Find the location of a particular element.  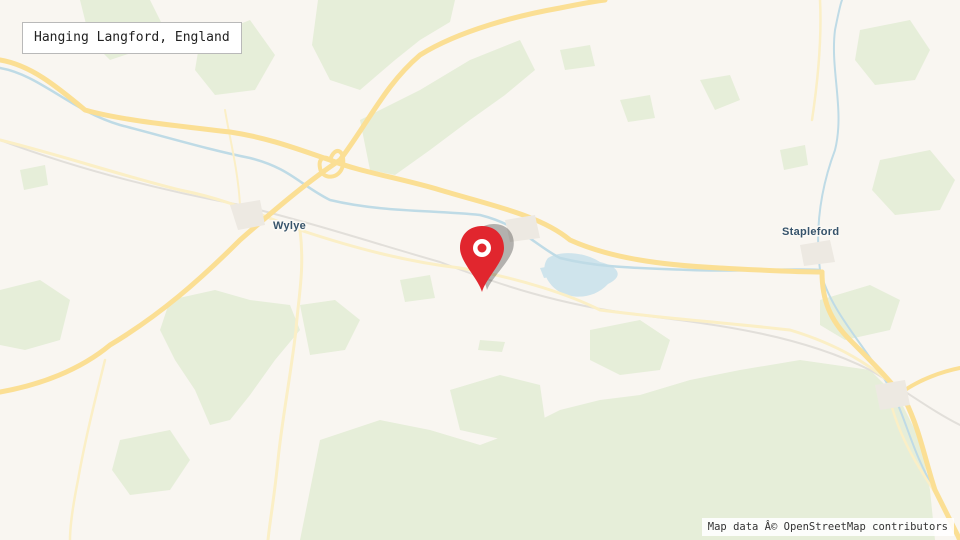

map-attribution: Map data Â© OpenStreetMap contributors is located at coordinates (827, 527).